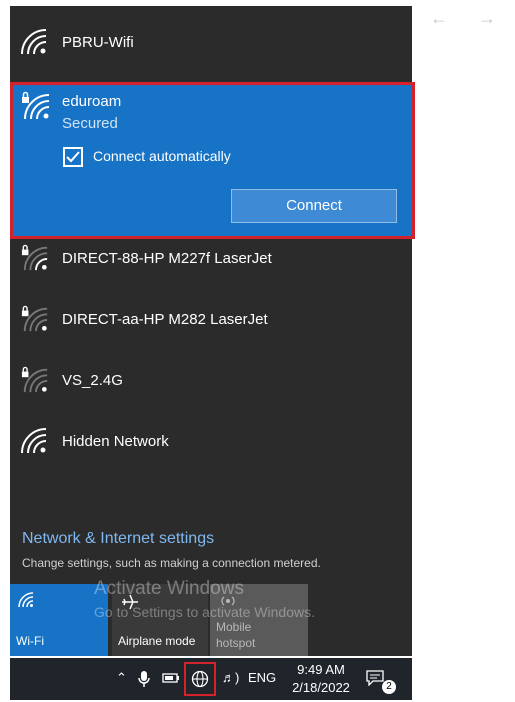 The height and width of the screenshot is (702, 515). What do you see at coordinates (487, 18) in the screenshot?
I see `arrow-right-icon: →` at bounding box center [487, 18].